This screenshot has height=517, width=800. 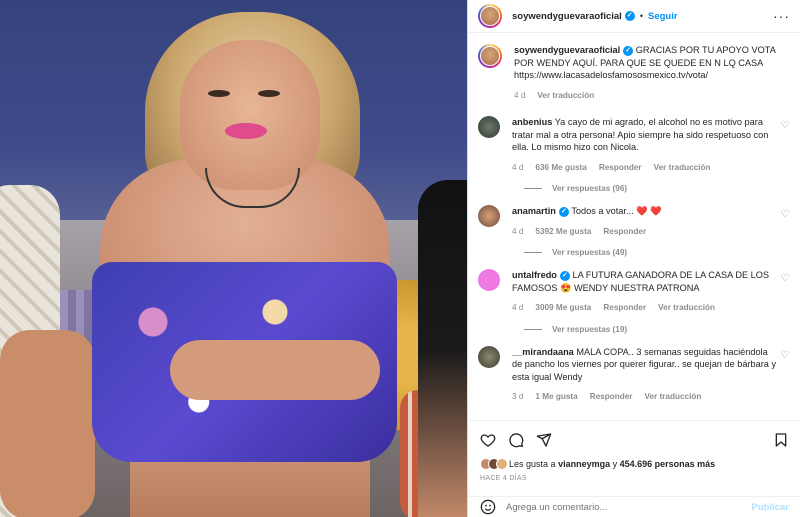 What do you see at coordinates (634, 440) in the screenshot?
I see `action-icons-row` at bounding box center [634, 440].